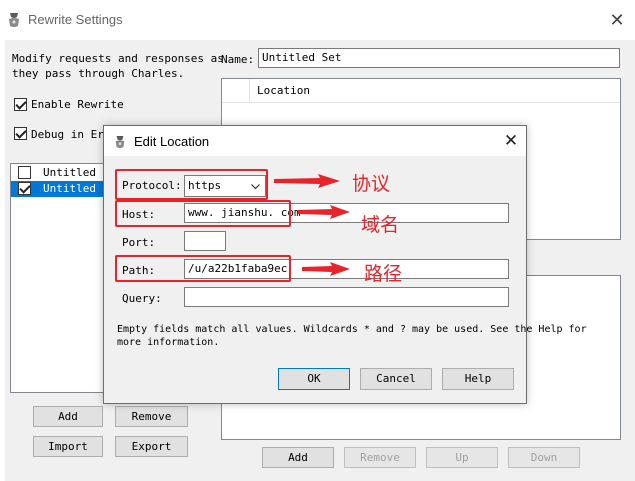 The width and height of the screenshot is (635, 481). I want to click on add-set-button: Add, so click(68, 416).